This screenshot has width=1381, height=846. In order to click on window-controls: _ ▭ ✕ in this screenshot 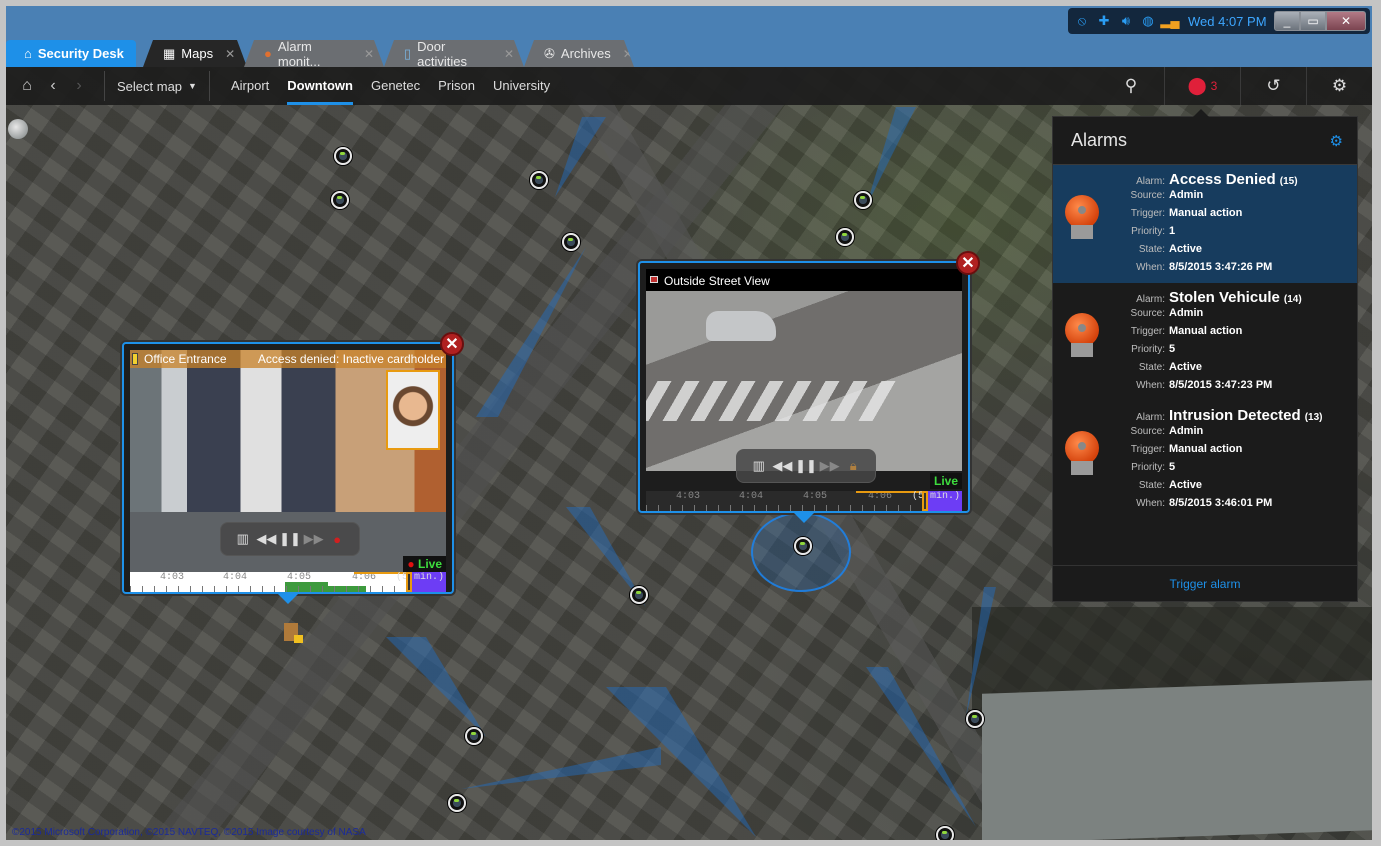, I will do `click(1320, 21)`.